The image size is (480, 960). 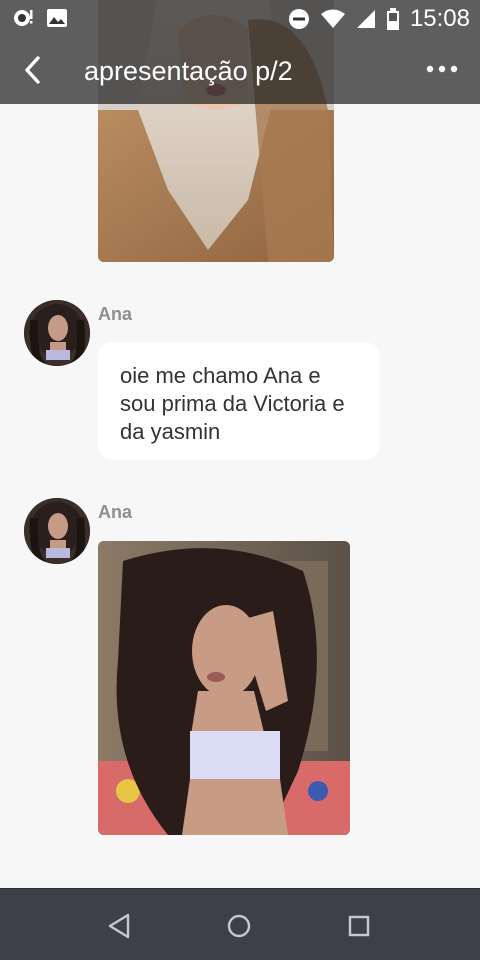 I want to click on image-icon, so click(x=57, y=18).